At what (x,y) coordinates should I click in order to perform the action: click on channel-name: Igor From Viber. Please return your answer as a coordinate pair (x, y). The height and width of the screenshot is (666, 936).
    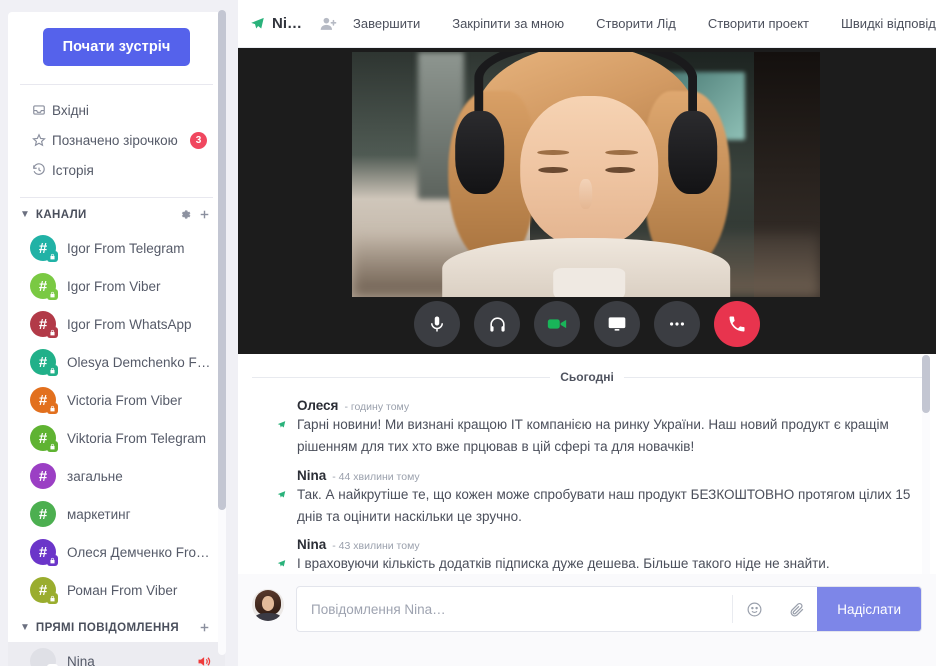
    Looking at the image, I should click on (114, 286).